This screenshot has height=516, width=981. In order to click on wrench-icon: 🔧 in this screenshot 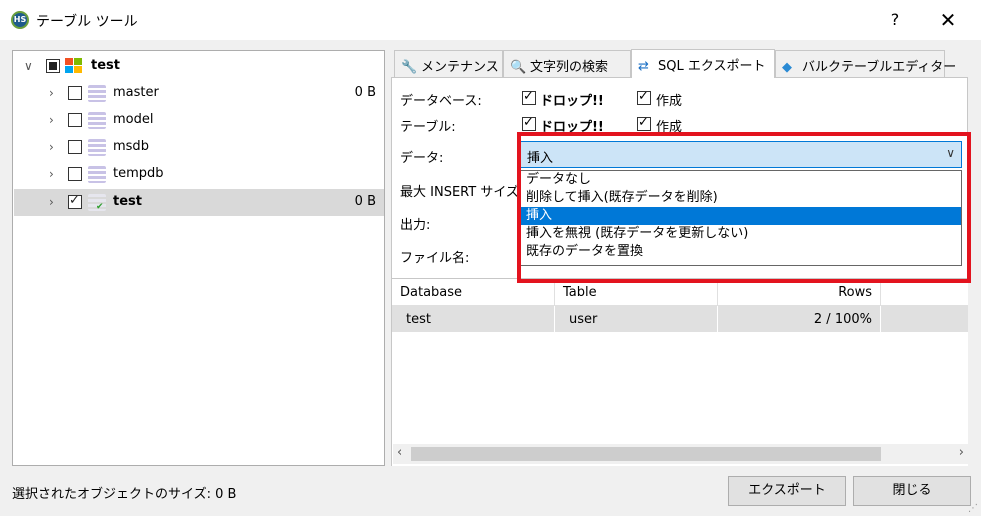, I will do `click(409, 67)`.